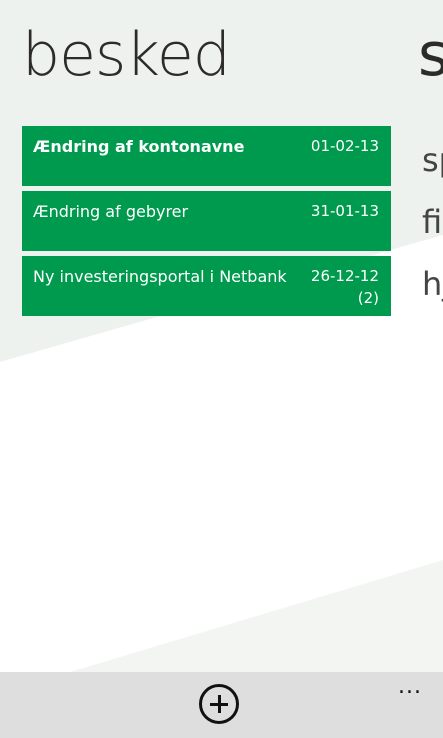 This screenshot has width=443, height=738. What do you see at coordinates (219, 704) in the screenshot?
I see `plus-circle-icon` at bounding box center [219, 704].